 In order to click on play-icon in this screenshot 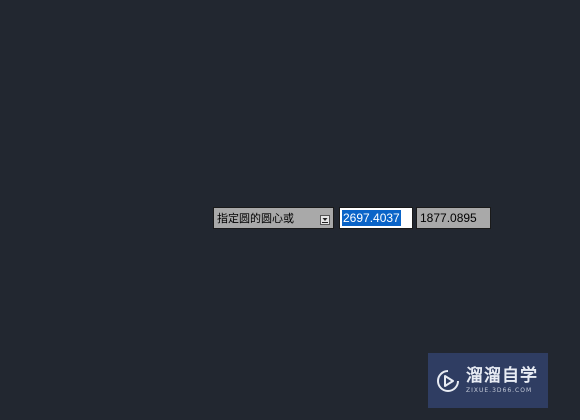, I will do `click(448, 380)`.